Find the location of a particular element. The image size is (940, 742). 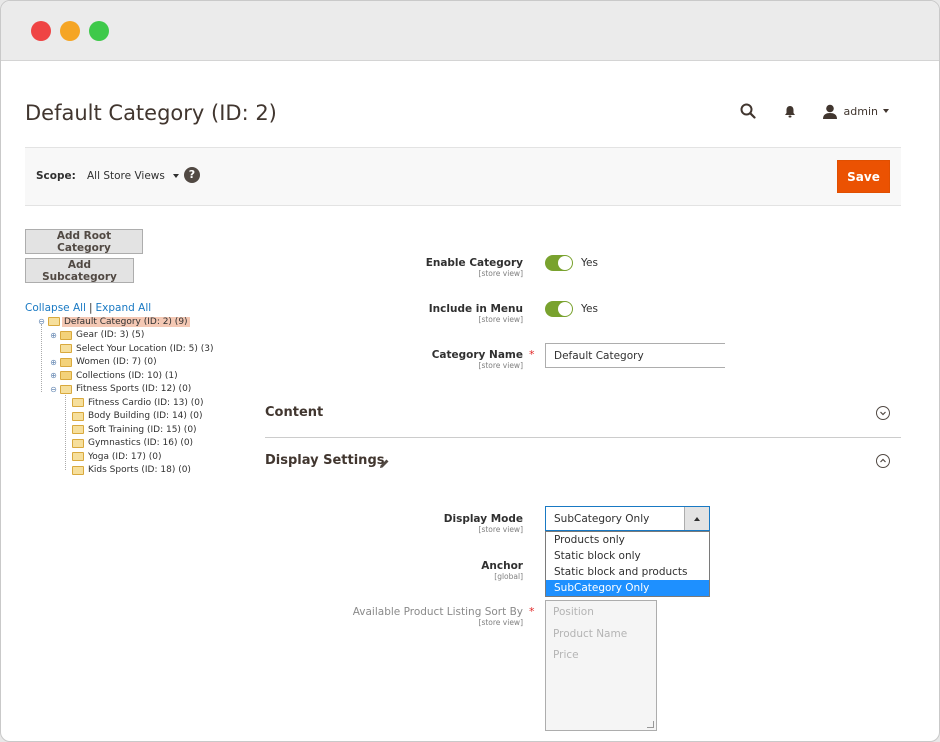

tree-node: Fitness Cardio (ID: 13) (0) is located at coordinates (139, 402).